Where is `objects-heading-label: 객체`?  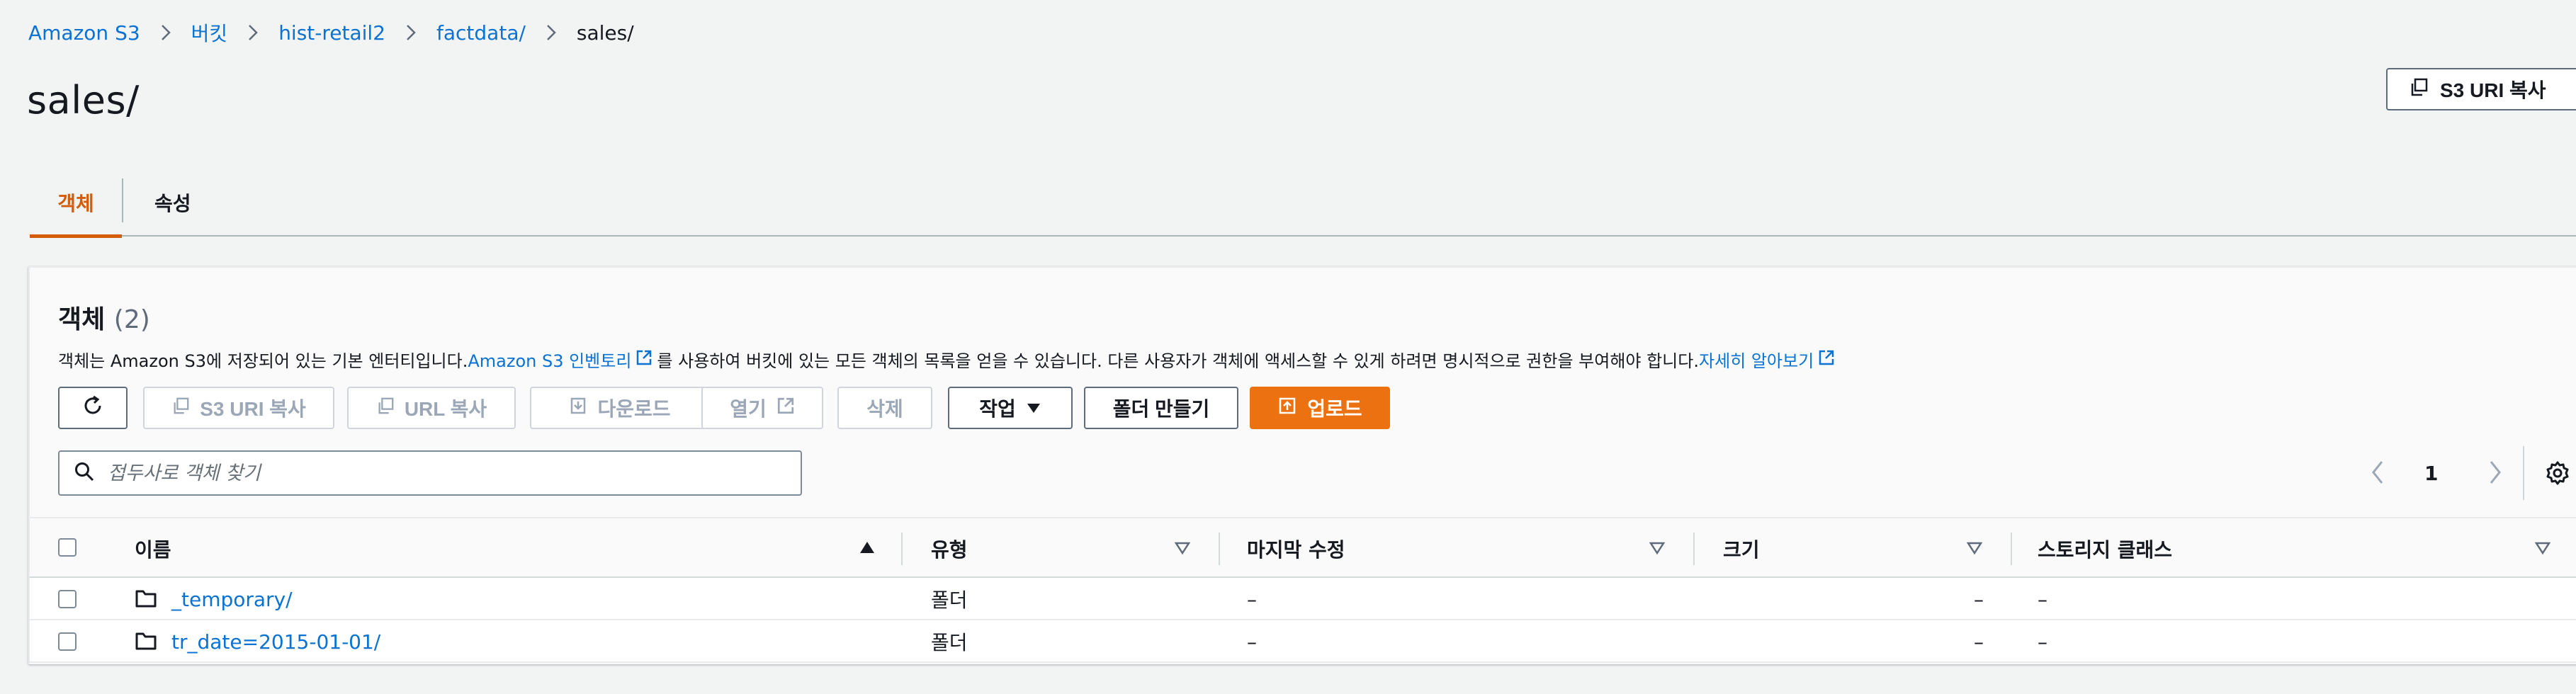 objects-heading-label: 객체 is located at coordinates (82, 319).